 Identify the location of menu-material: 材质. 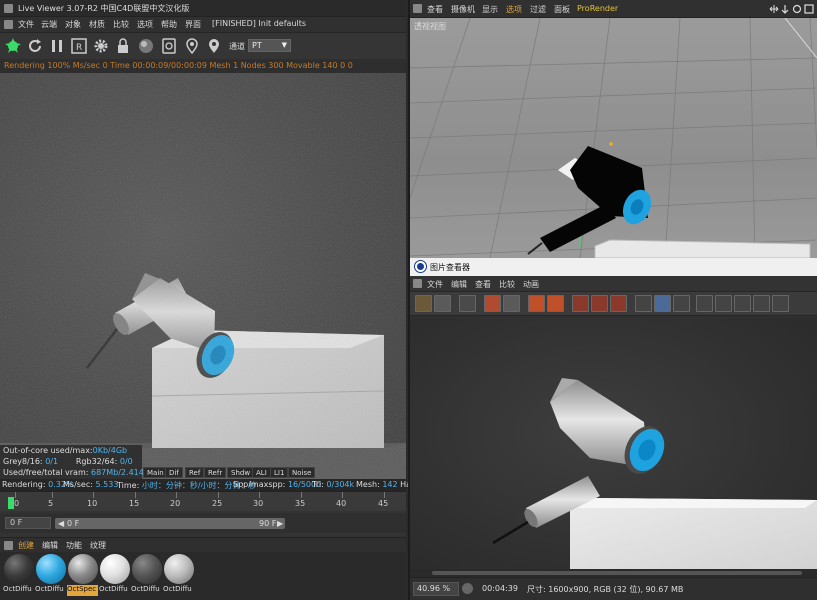
(97, 24).